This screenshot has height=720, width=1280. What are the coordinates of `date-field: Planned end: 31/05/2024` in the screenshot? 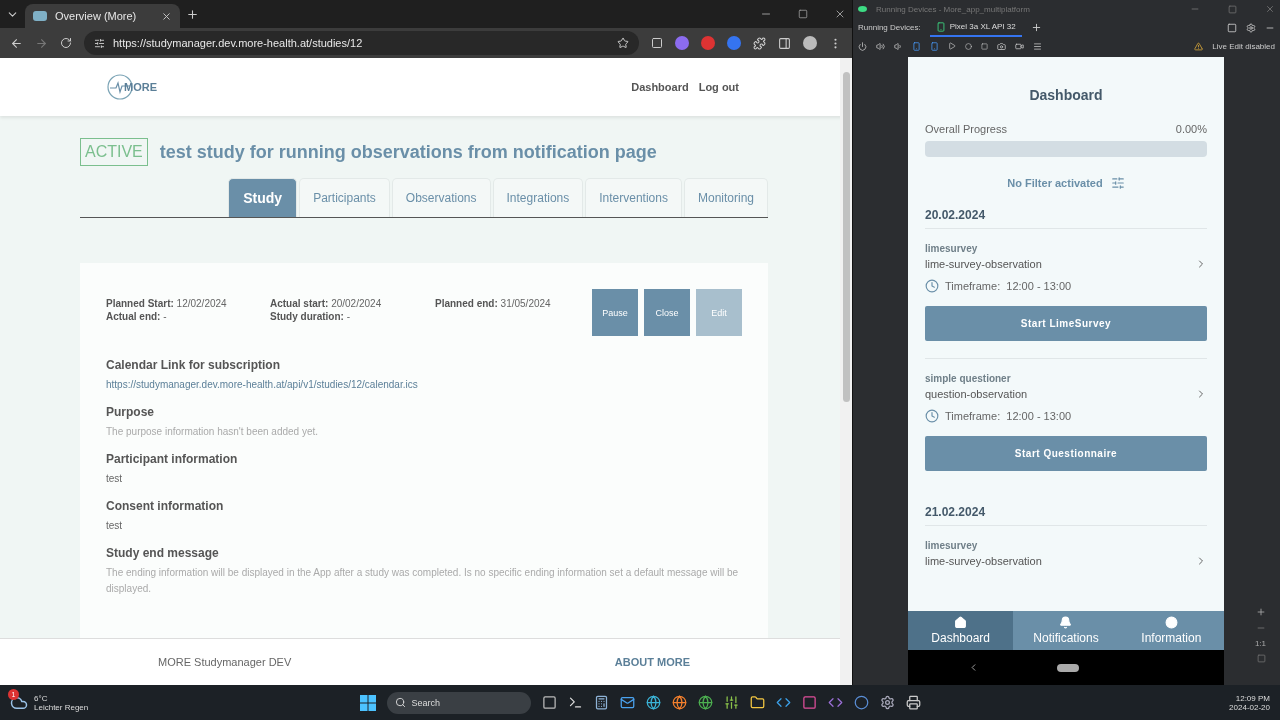 It's located at (513, 303).